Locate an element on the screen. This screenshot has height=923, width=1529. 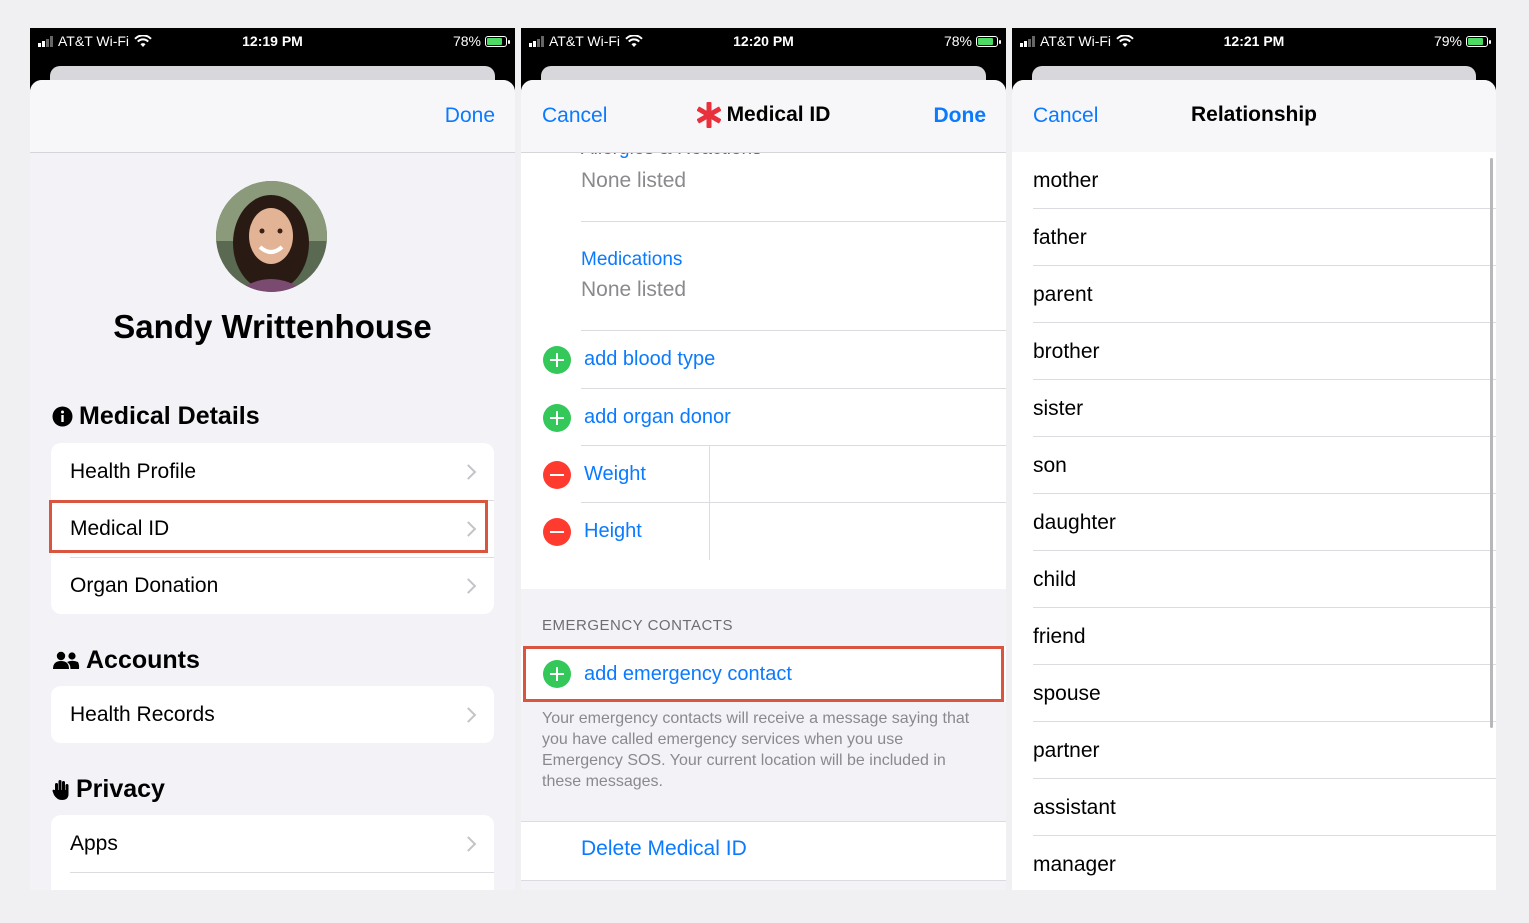
nav-bar: Cancel Relationship is located at coordinates (1254, 116).